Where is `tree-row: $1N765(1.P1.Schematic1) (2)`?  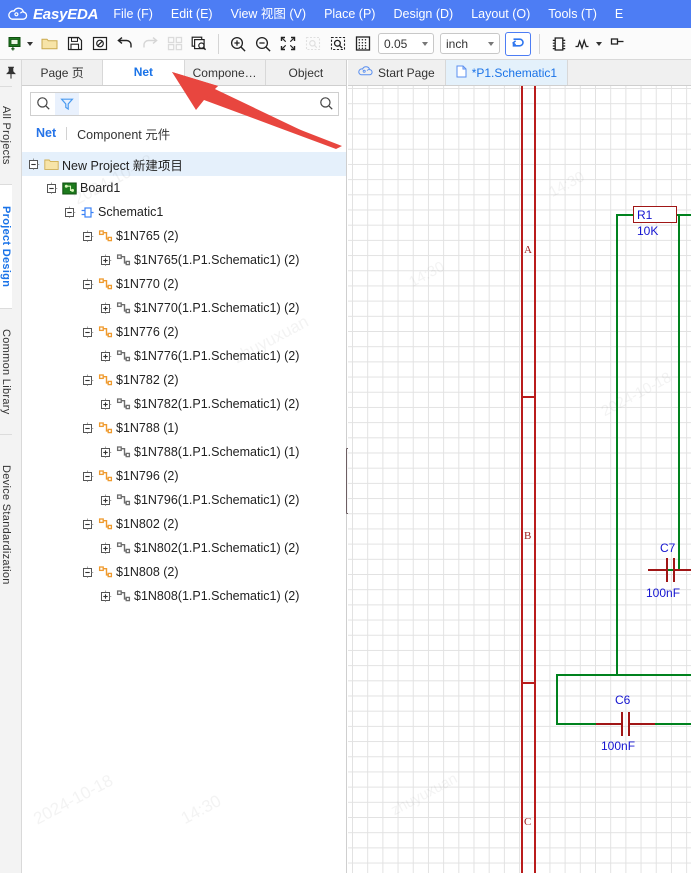
tree-row: $1N765(1.P1.Schematic1) (2) is located at coordinates (184, 260).